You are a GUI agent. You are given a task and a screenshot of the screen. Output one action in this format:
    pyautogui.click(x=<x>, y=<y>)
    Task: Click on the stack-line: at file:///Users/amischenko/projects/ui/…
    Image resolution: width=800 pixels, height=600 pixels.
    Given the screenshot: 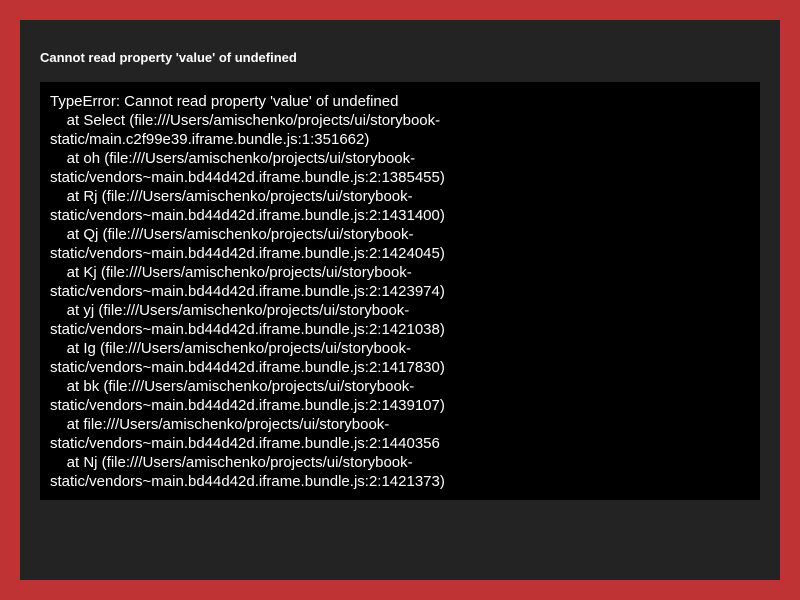 What is the action you would take?
    pyautogui.click(x=220, y=424)
    